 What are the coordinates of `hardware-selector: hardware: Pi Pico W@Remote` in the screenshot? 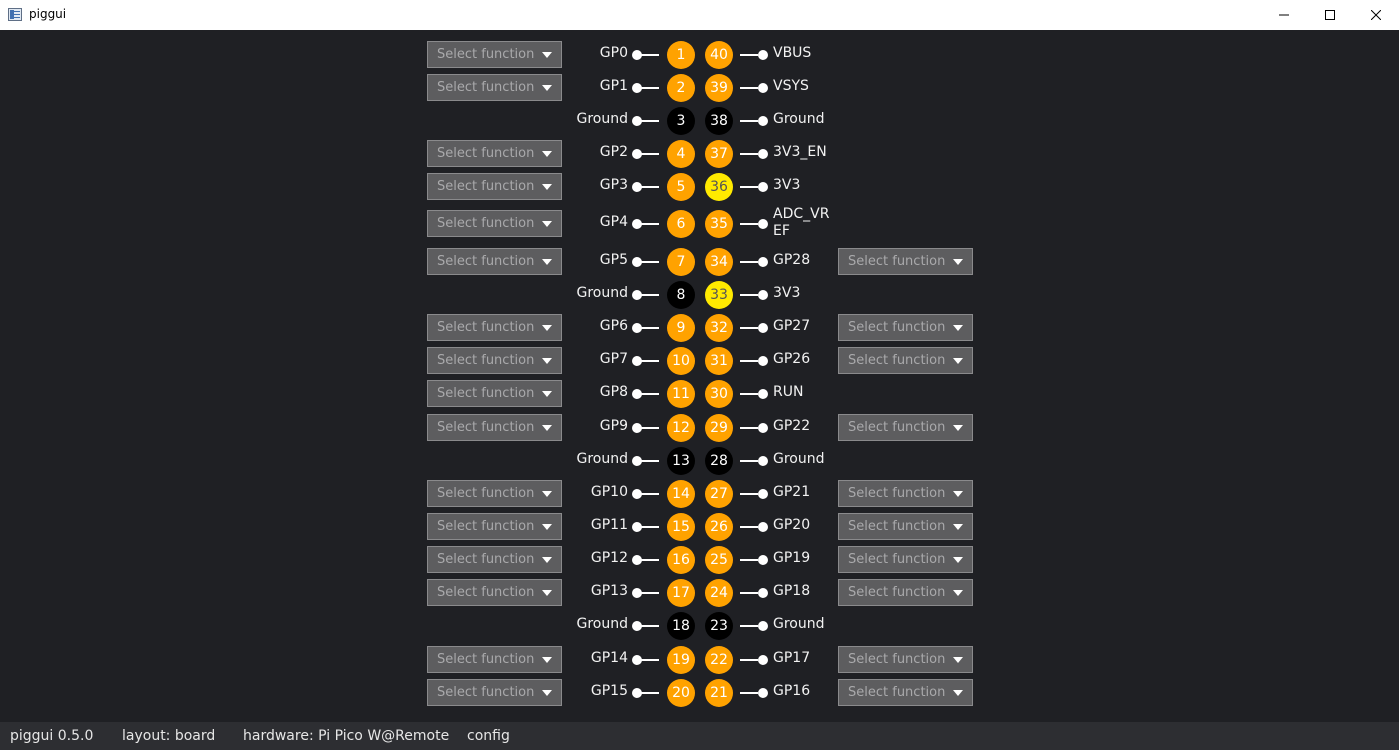 It's located at (346, 736).